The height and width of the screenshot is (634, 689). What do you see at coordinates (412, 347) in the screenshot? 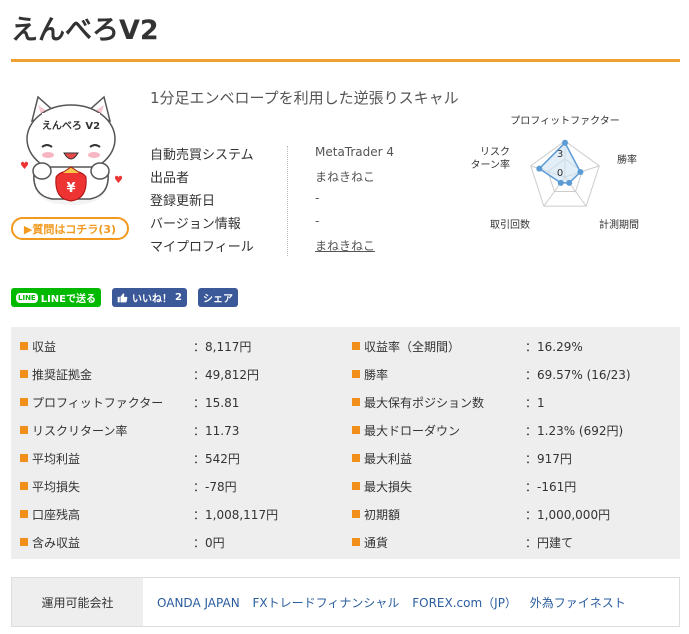
I see `stat-key: 収益率（全期間）` at bounding box center [412, 347].